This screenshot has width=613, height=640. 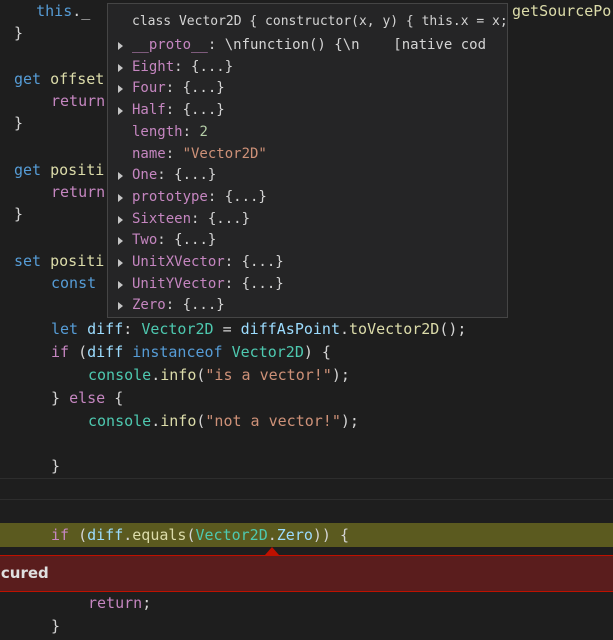 What do you see at coordinates (306, 573) in the screenshot?
I see `exception-widget: ccured` at bounding box center [306, 573].